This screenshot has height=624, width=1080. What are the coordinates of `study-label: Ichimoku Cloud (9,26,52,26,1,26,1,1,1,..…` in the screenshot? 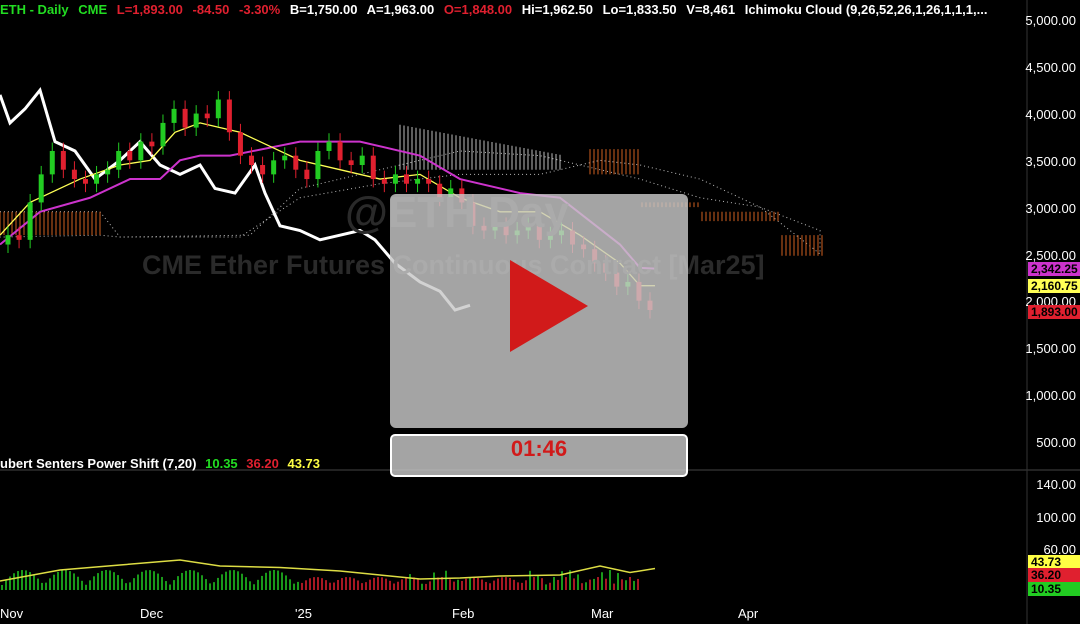 It's located at (866, 9).